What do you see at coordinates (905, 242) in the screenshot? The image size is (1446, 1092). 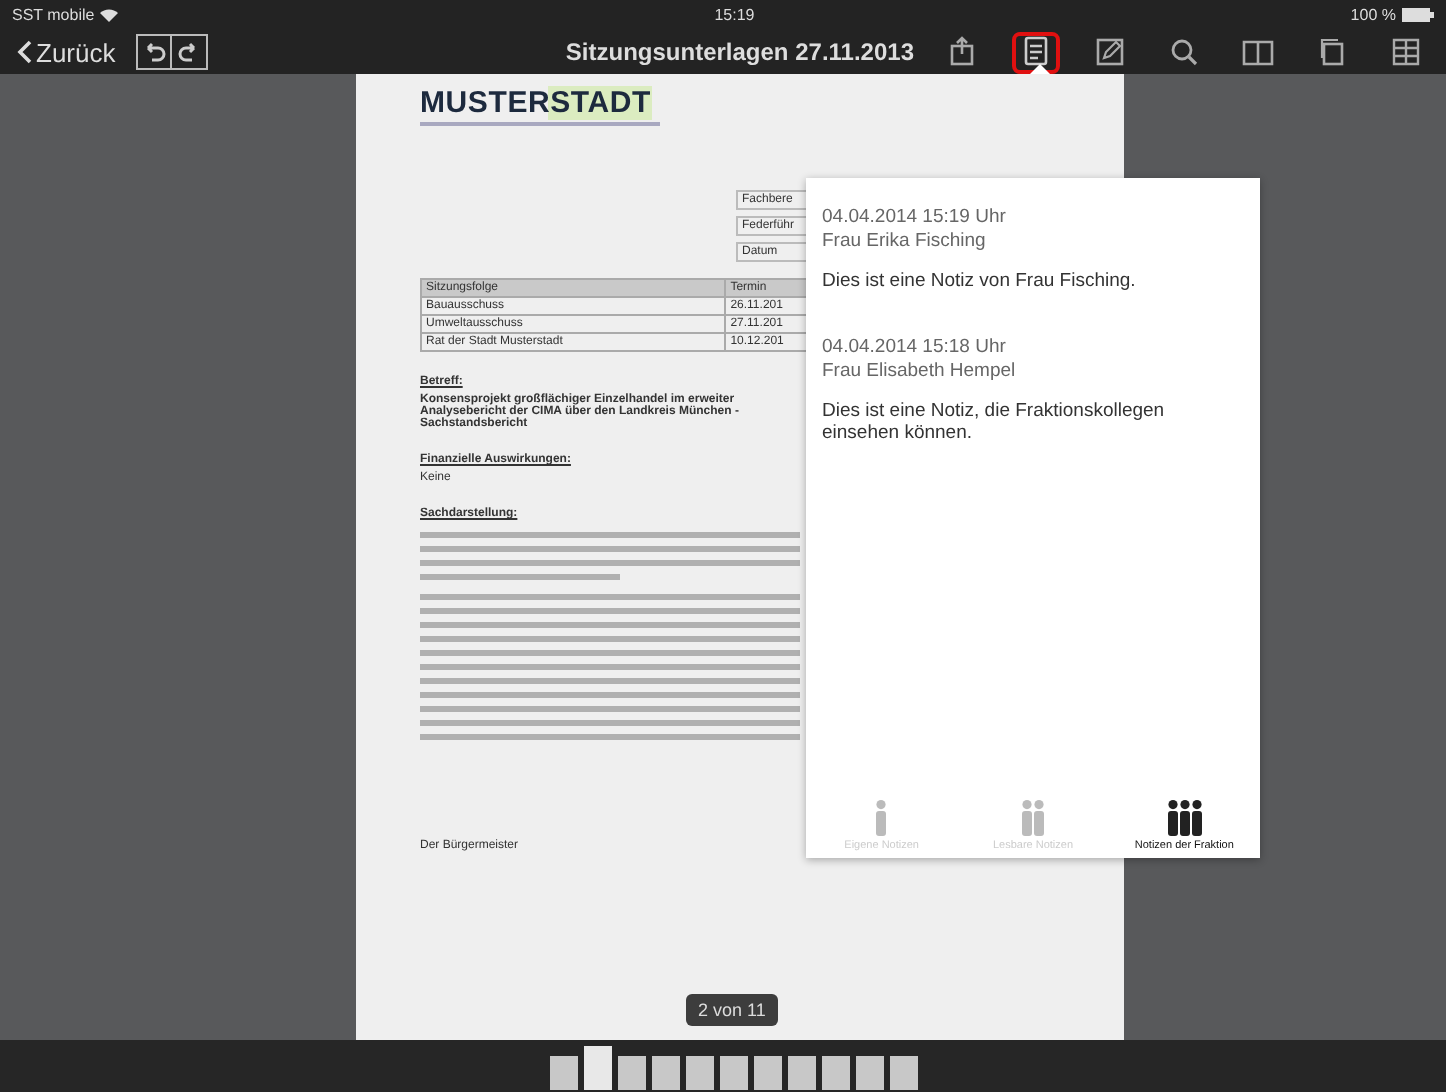 I see `note-author: Frau Erika Fisching` at bounding box center [905, 242].